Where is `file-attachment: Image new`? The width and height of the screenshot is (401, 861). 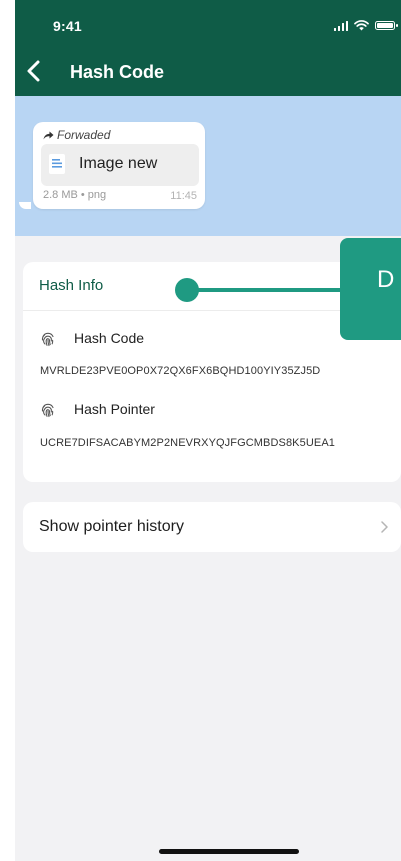
file-attachment: Image new is located at coordinates (120, 165).